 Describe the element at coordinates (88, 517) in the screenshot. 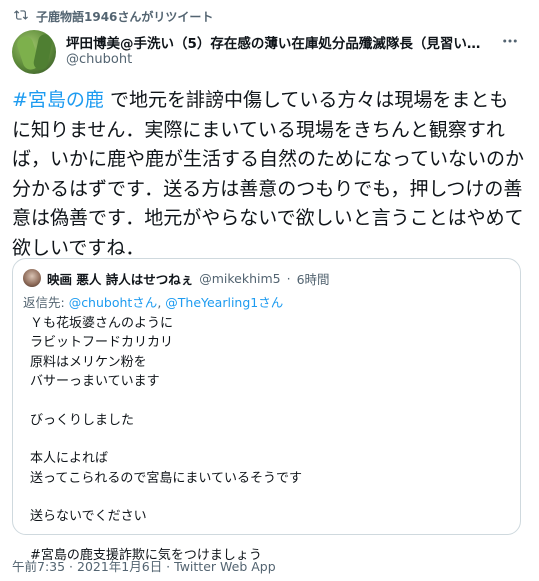

I see `quoted-line: 送らないでください` at that location.